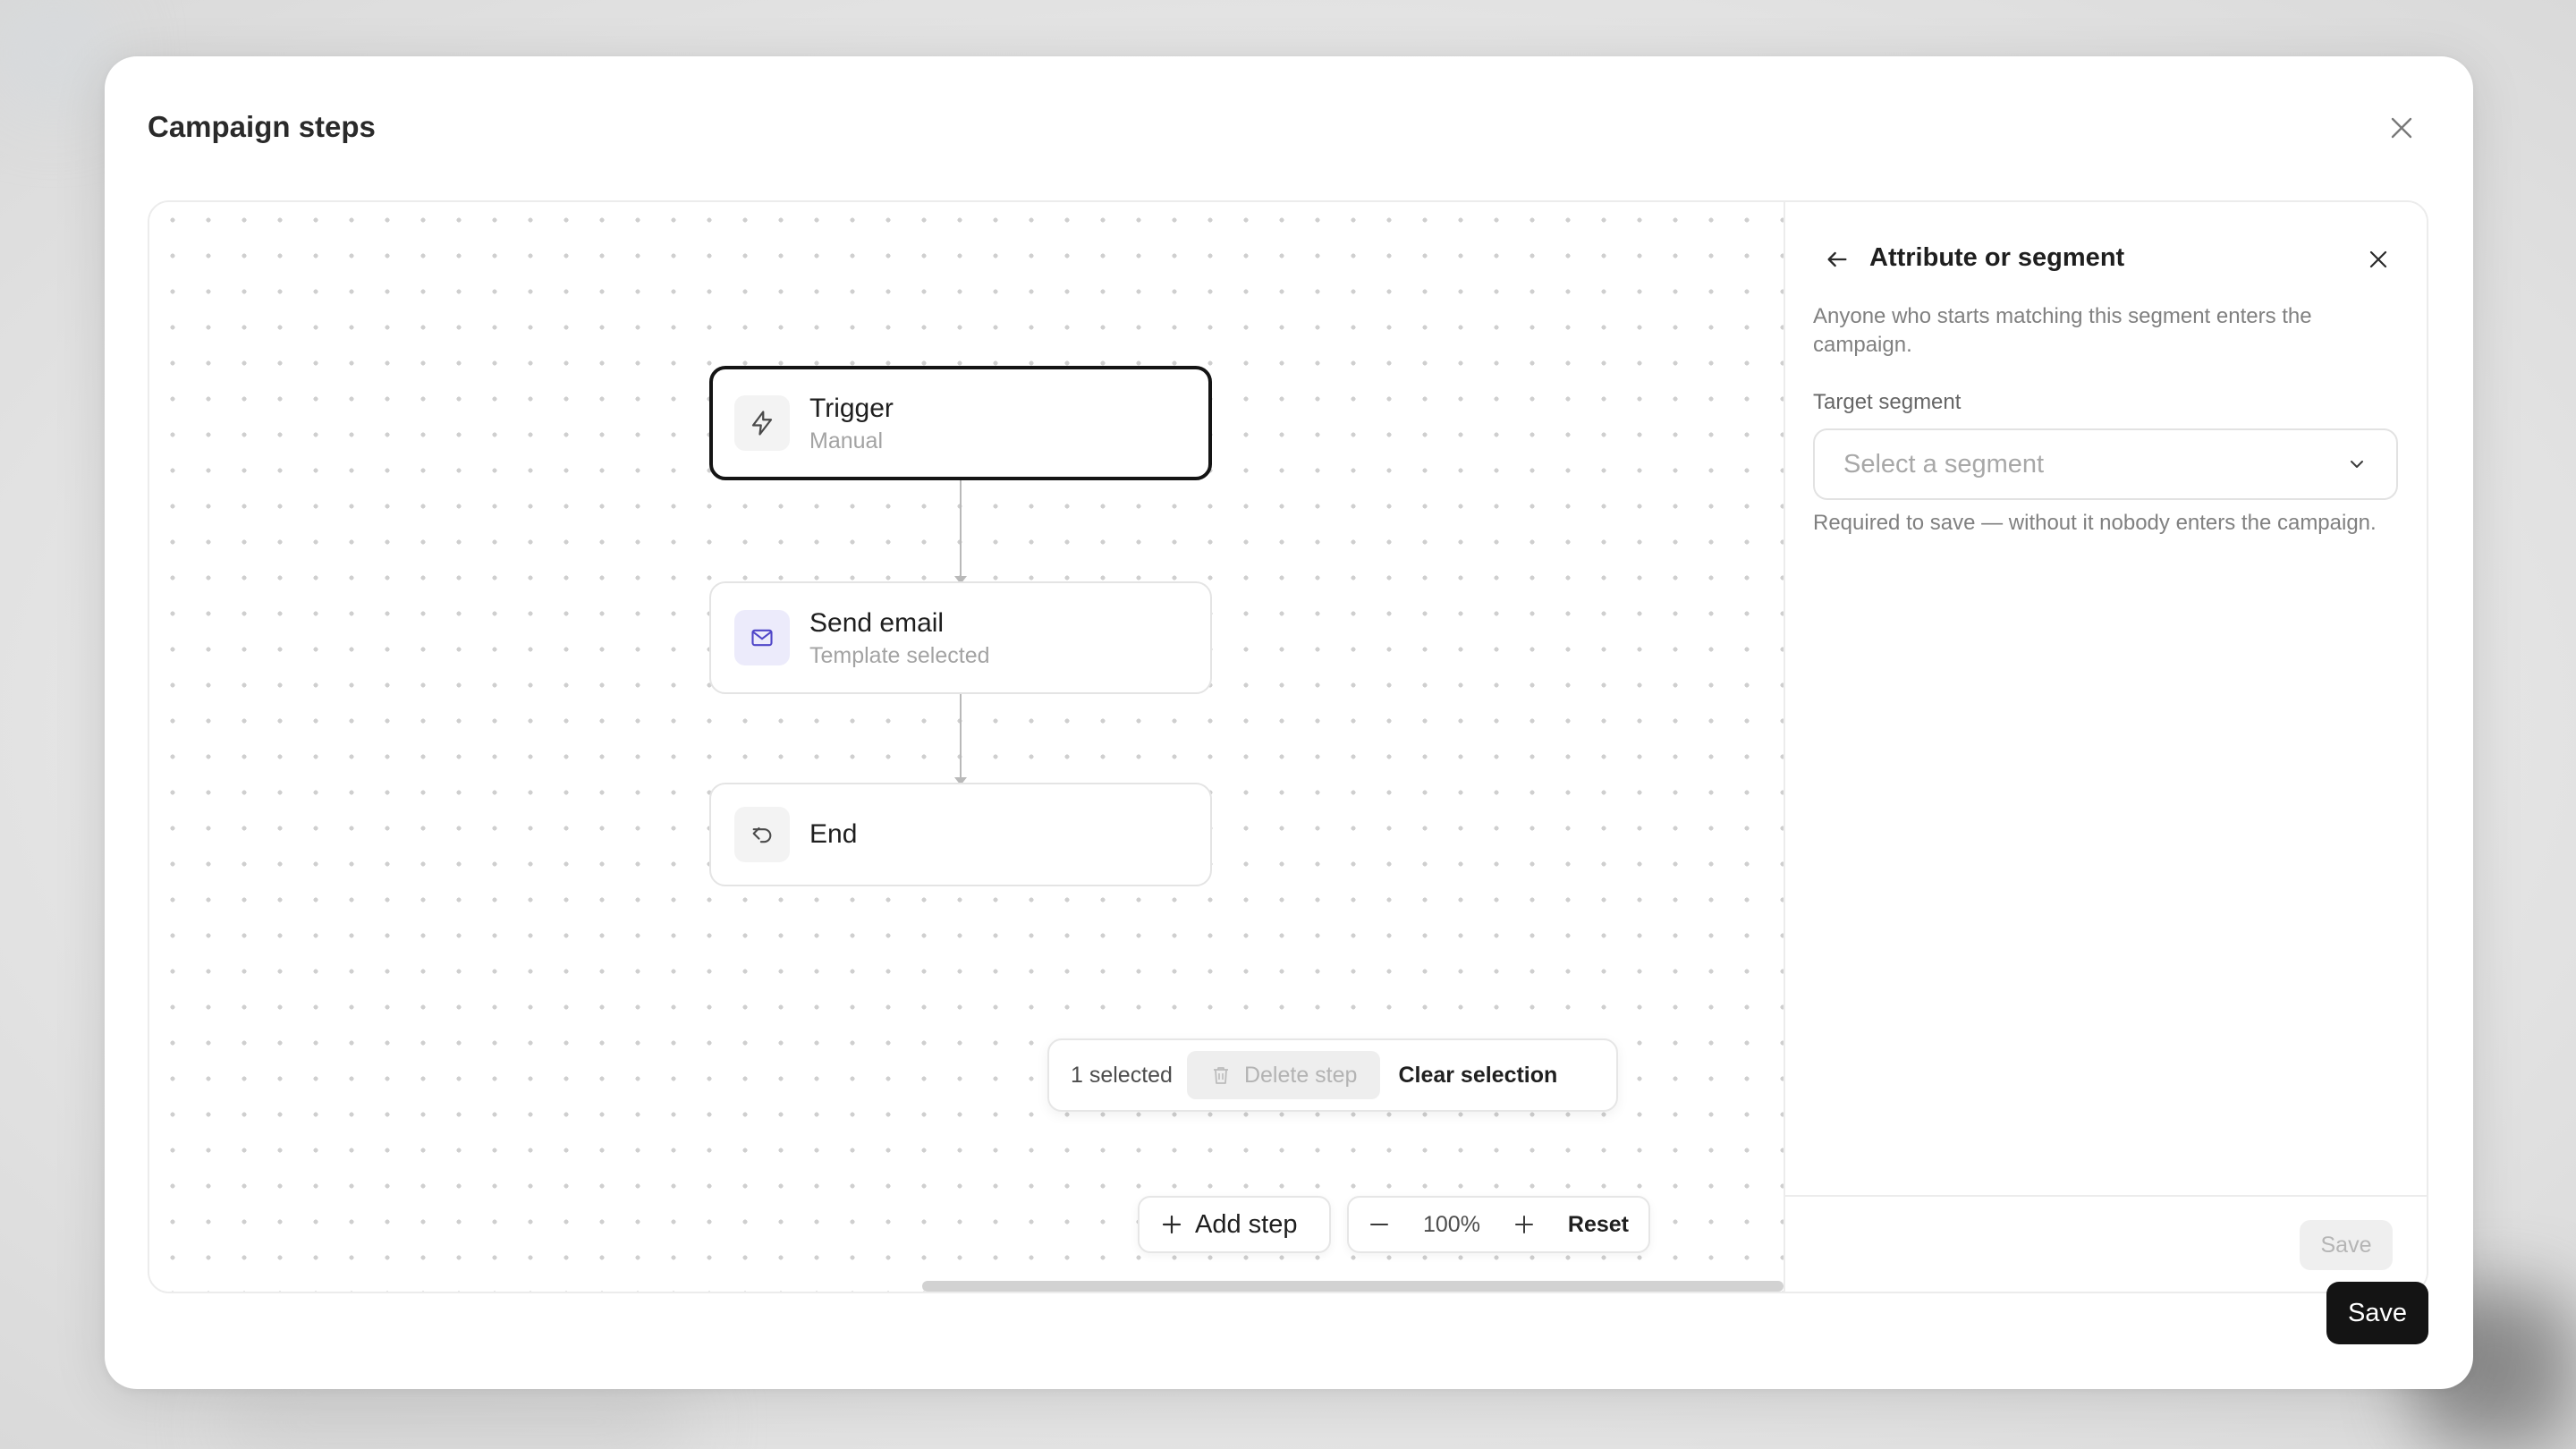 Image resolution: width=2576 pixels, height=1449 pixels. Describe the element at coordinates (1997, 257) in the screenshot. I see `panel-title: Attribute or segment` at that location.